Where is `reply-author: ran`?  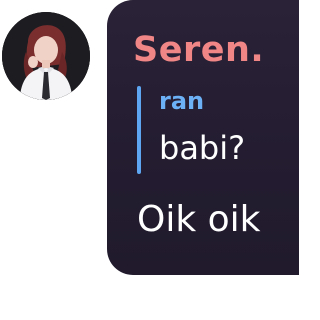 reply-author: ran is located at coordinates (182, 101).